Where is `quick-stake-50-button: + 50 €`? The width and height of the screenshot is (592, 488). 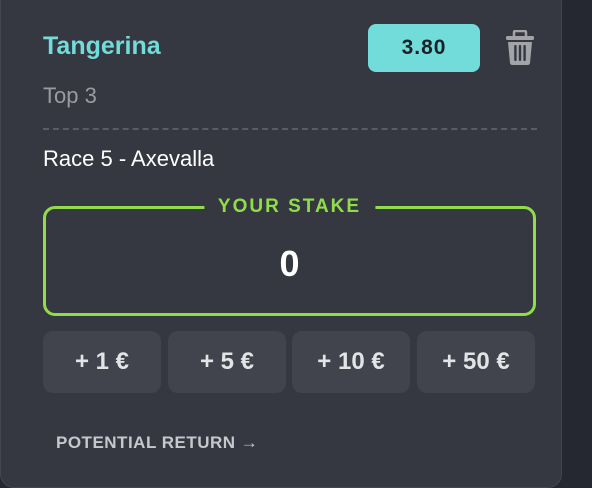
quick-stake-50-button: + 50 € is located at coordinates (476, 362).